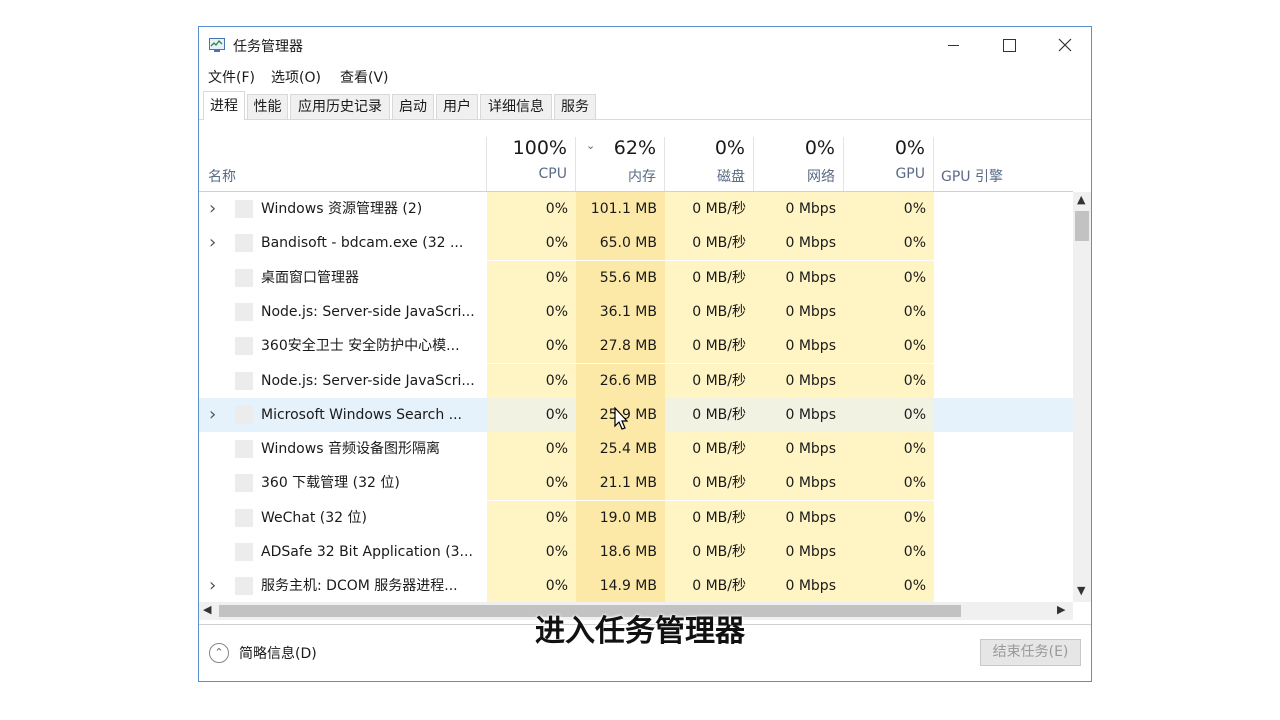  I want to click on window-title: 任务管理器, so click(268, 47).